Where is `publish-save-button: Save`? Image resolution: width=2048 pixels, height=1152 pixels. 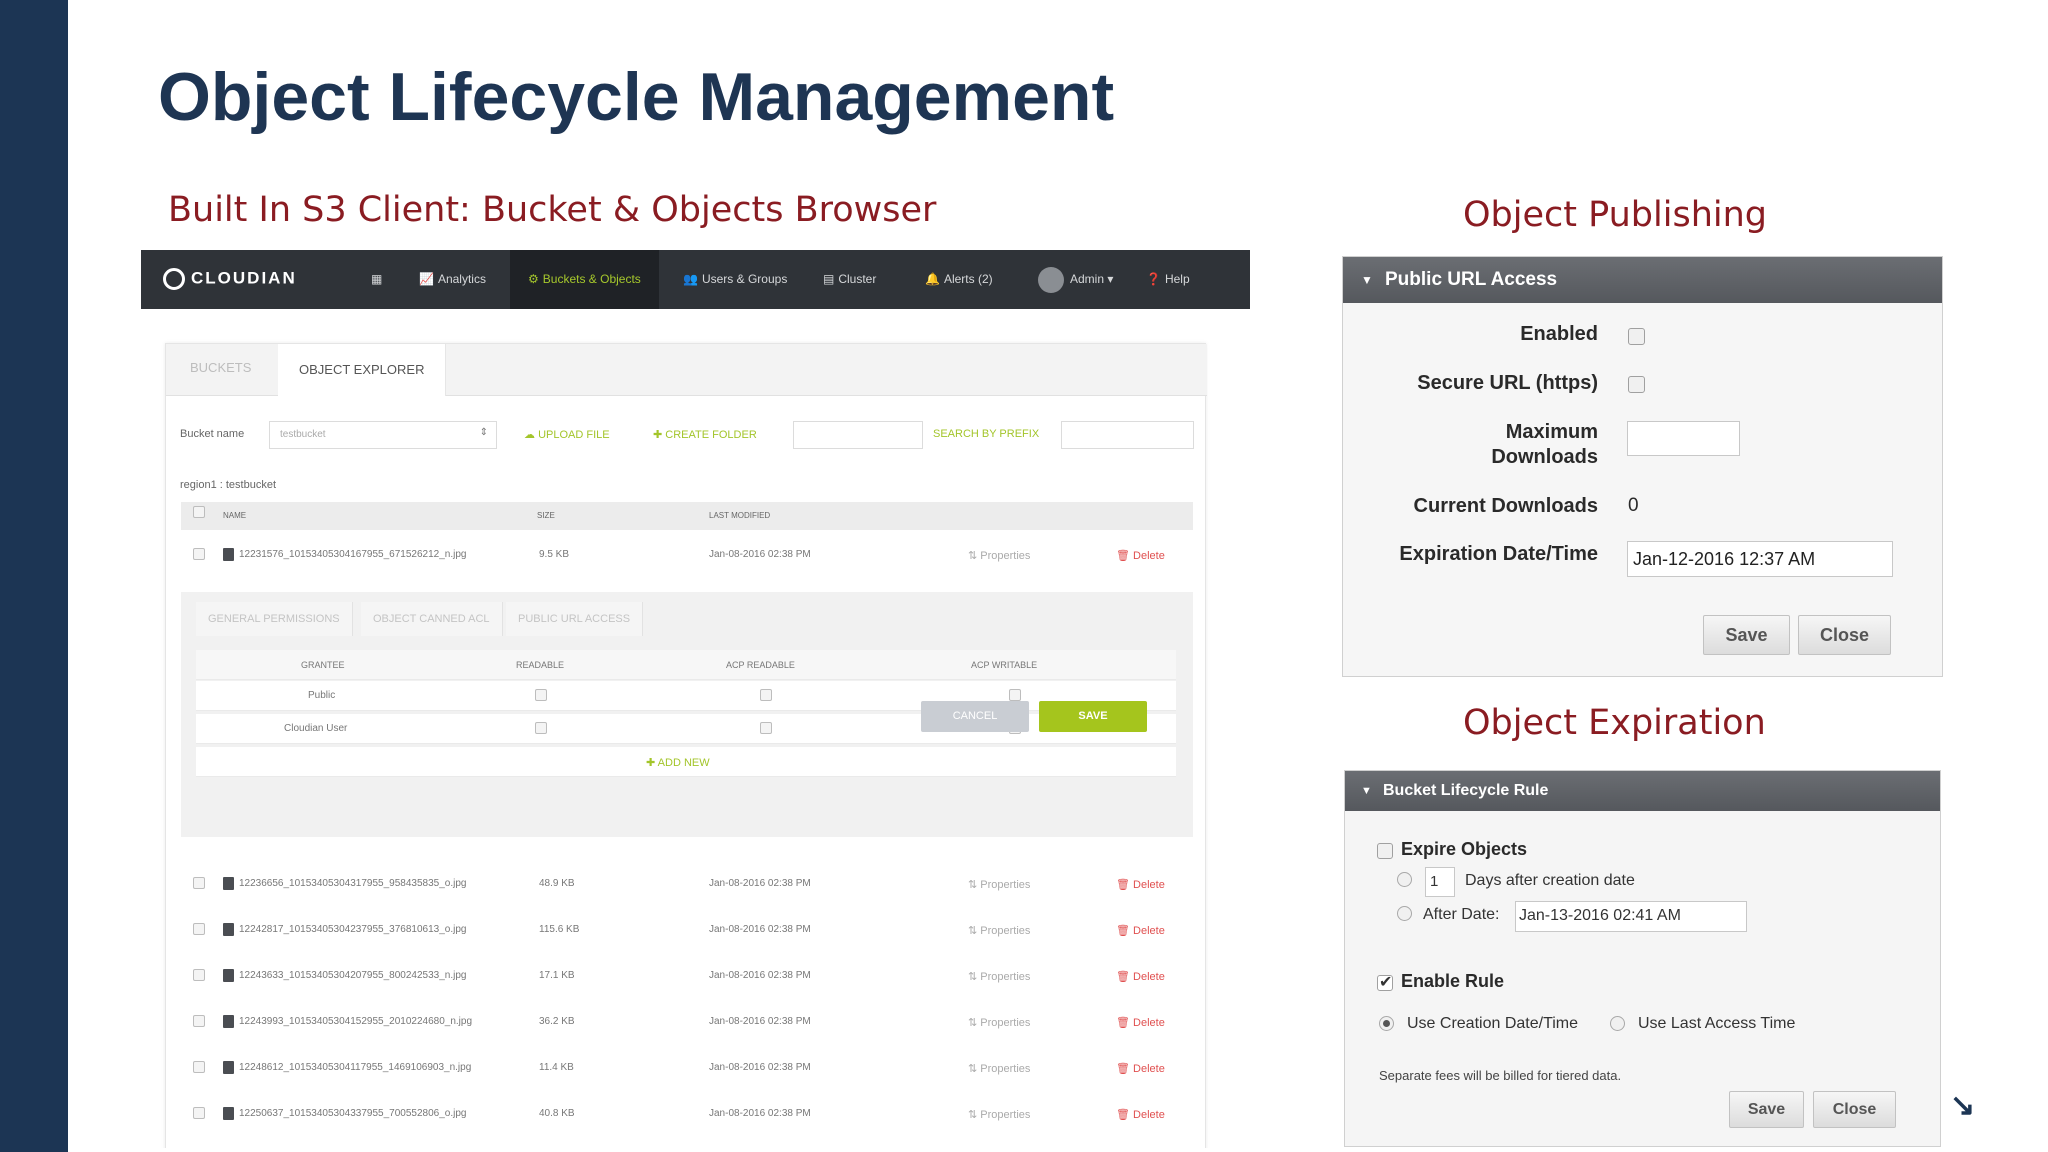 publish-save-button: Save is located at coordinates (1746, 635).